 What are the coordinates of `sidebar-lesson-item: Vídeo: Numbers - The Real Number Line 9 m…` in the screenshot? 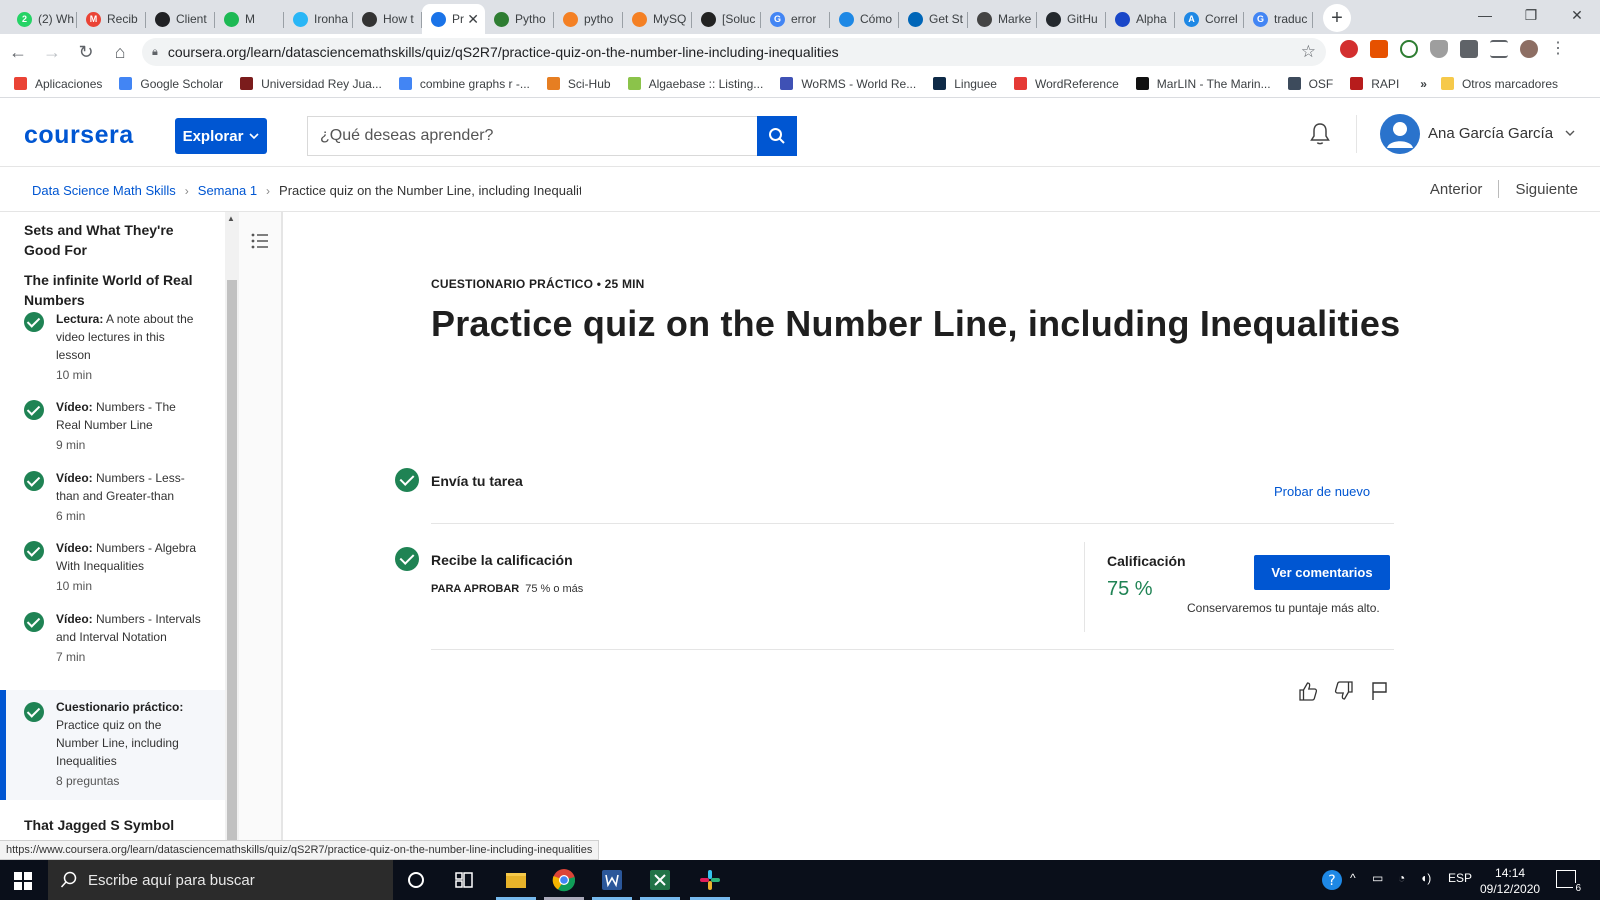 It's located at (112, 430).